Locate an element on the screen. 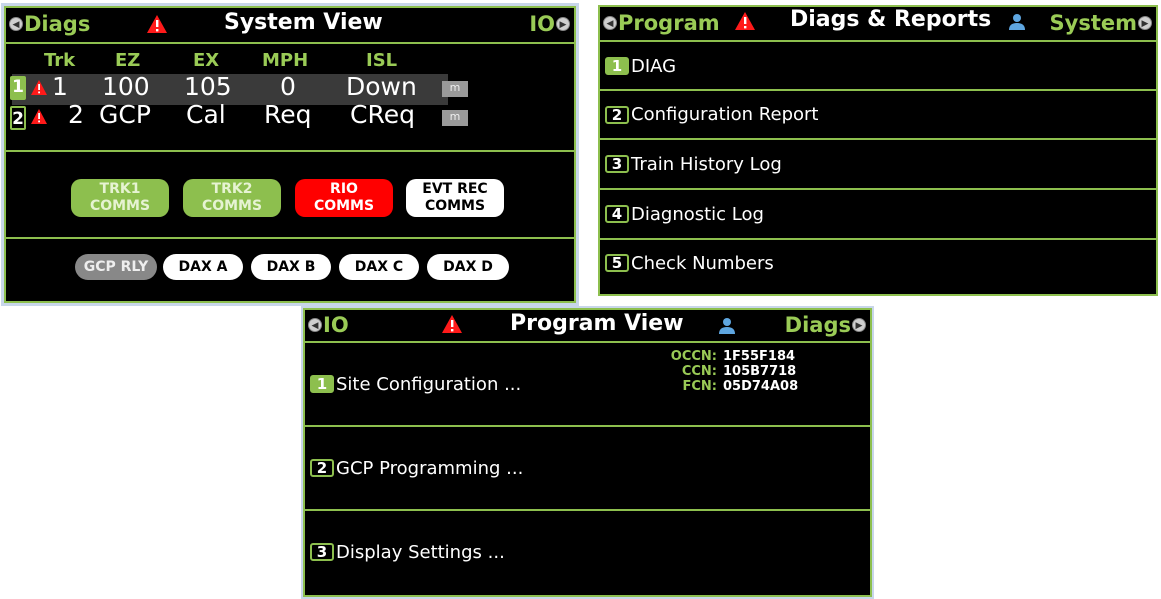 This screenshot has height=599, width=1161. column-header-trk: Trk is located at coordinates (60, 60).